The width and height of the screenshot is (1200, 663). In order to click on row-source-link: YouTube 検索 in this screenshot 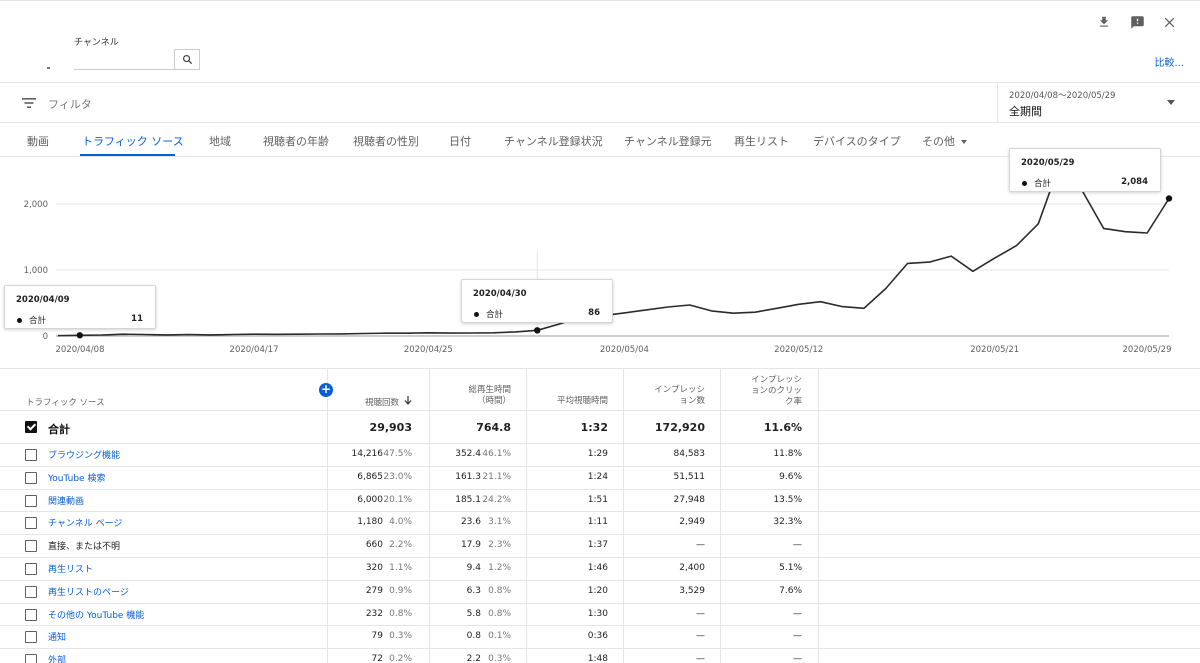, I will do `click(76, 477)`.